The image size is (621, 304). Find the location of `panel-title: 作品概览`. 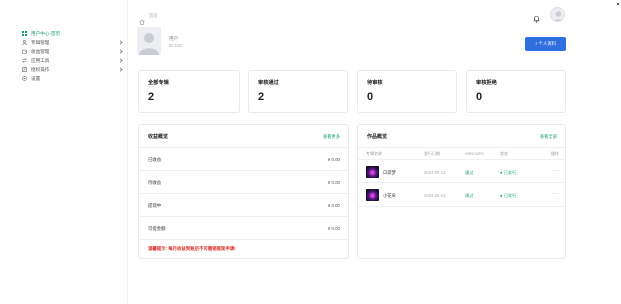

panel-title: 作品概览 is located at coordinates (377, 137).